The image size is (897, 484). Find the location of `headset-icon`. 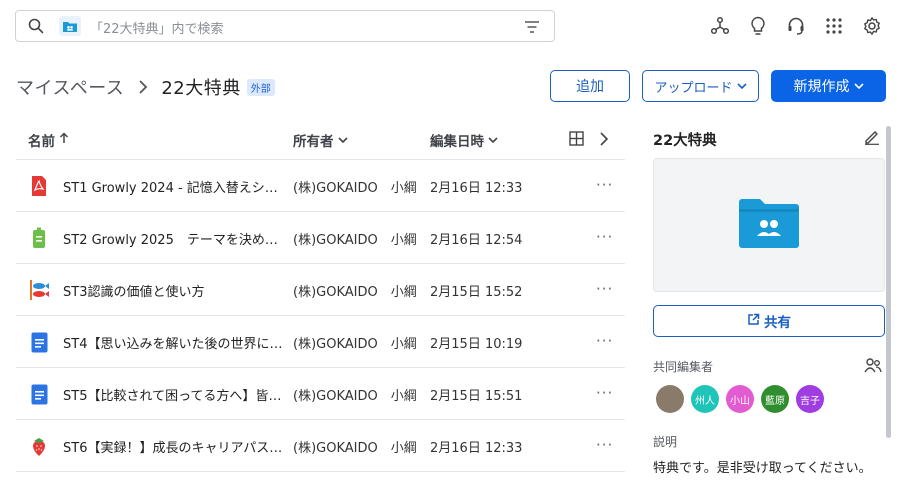

headset-icon is located at coordinates (795, 25).